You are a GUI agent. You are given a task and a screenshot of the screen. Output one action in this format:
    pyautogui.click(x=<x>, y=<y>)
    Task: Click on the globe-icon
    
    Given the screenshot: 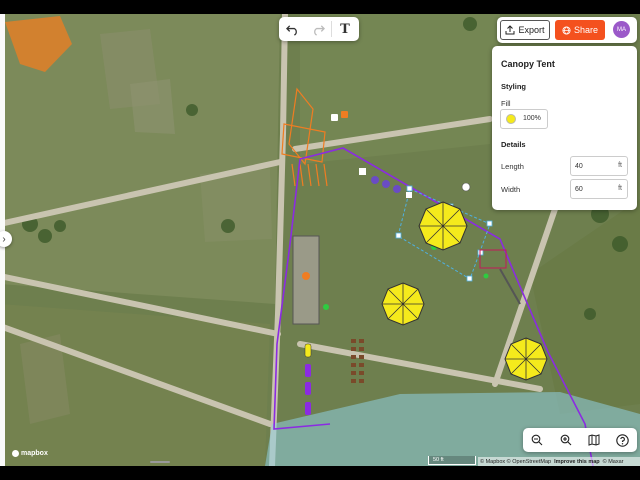 What is the action you would take?
    pyautogui.click(x=566, y=30)
    